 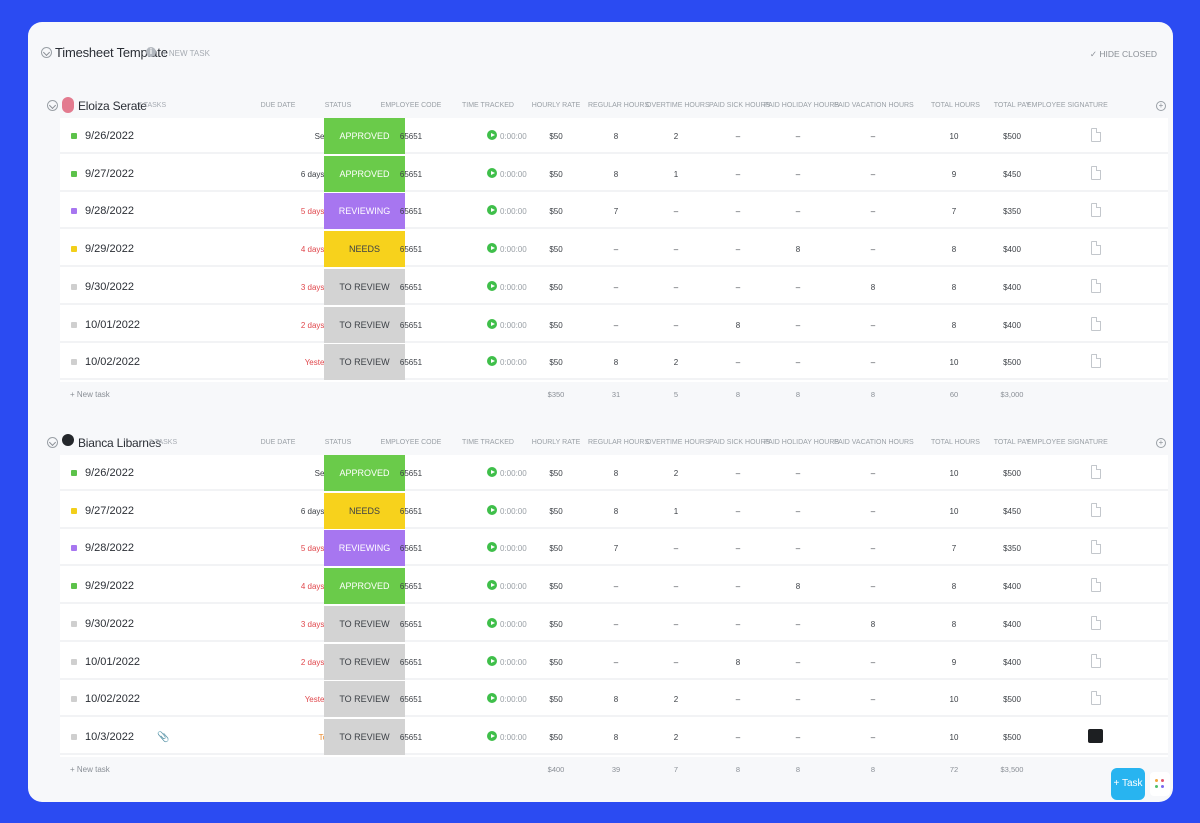 What do you see at coordinates (955, 442) in the screenshot?
I see `column-header: TOTAL HOURS` at bounding box center [955, 442].